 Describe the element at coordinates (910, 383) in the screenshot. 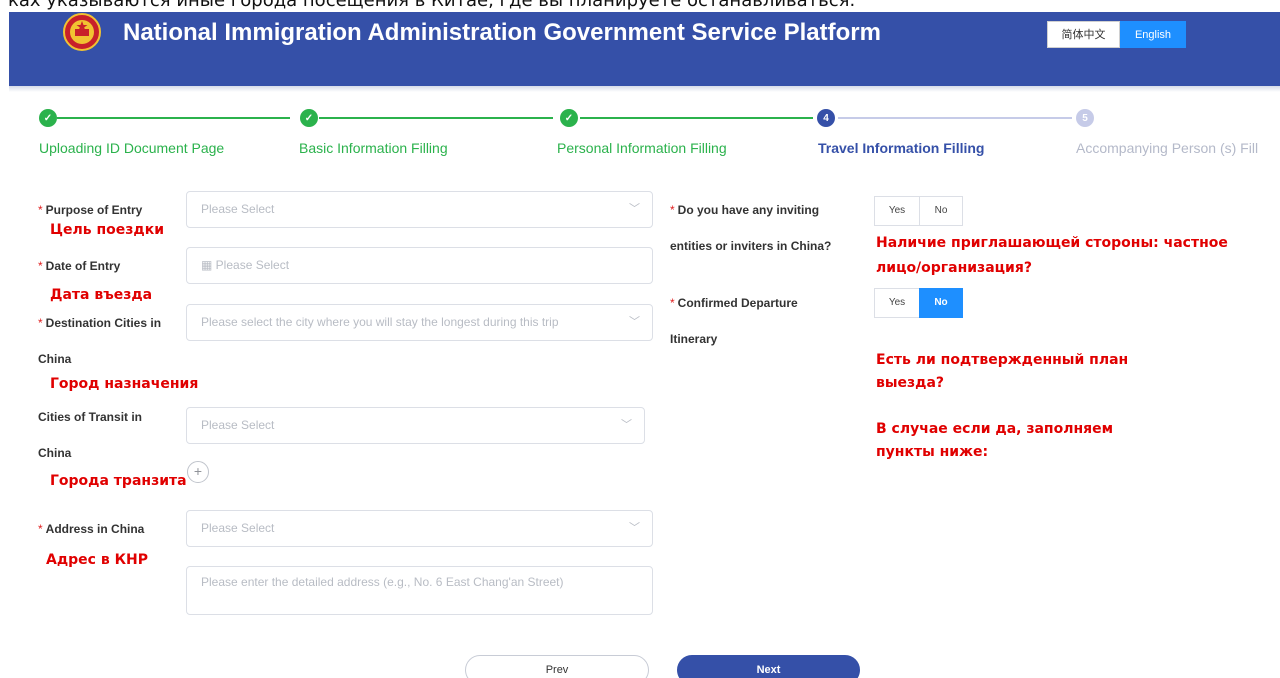

I see `annotation-departure-line2: выезда?` at that location.